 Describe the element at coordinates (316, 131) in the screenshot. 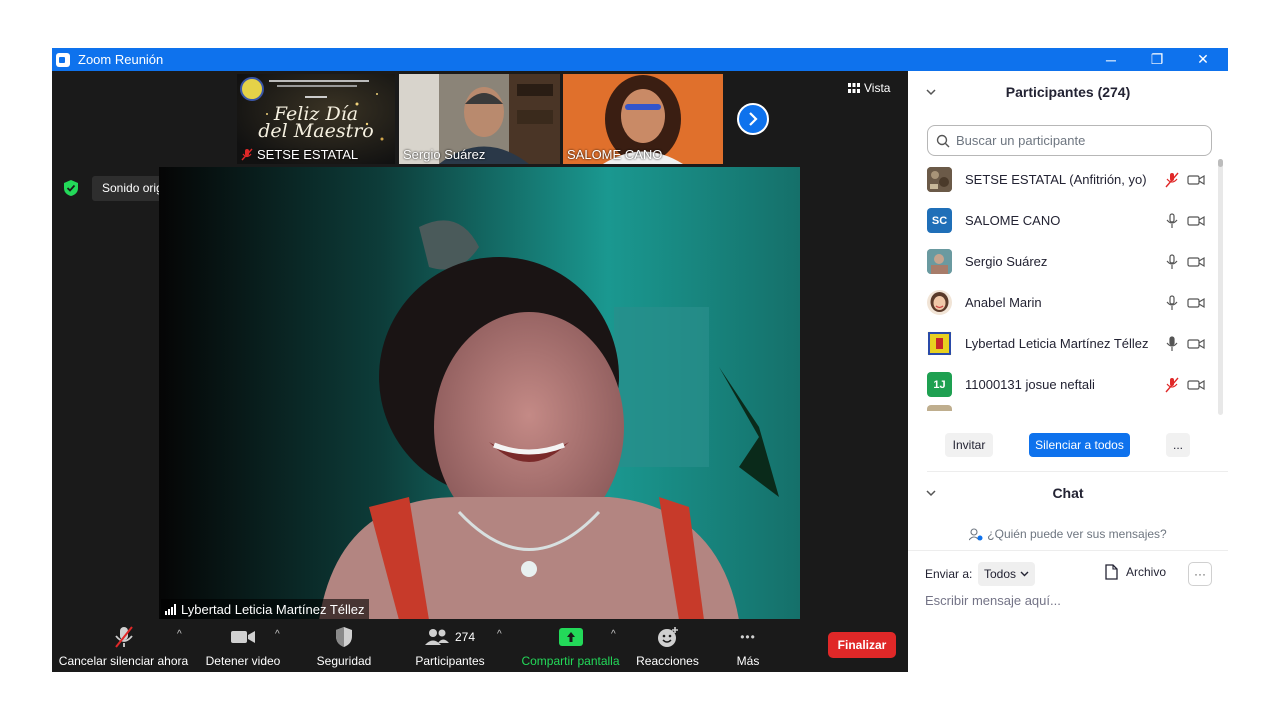

I see `banner-line-2: del Maestro` at that location.